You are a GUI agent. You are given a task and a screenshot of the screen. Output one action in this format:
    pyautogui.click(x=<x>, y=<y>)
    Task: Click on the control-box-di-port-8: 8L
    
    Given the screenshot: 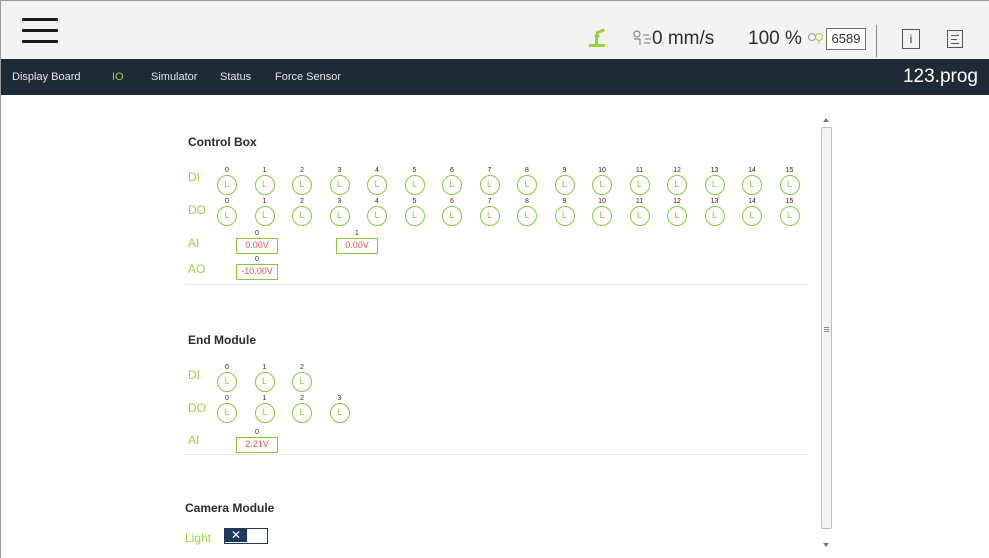 What is the action you would take?
    pyautogui.click(x=527, y=182)
    